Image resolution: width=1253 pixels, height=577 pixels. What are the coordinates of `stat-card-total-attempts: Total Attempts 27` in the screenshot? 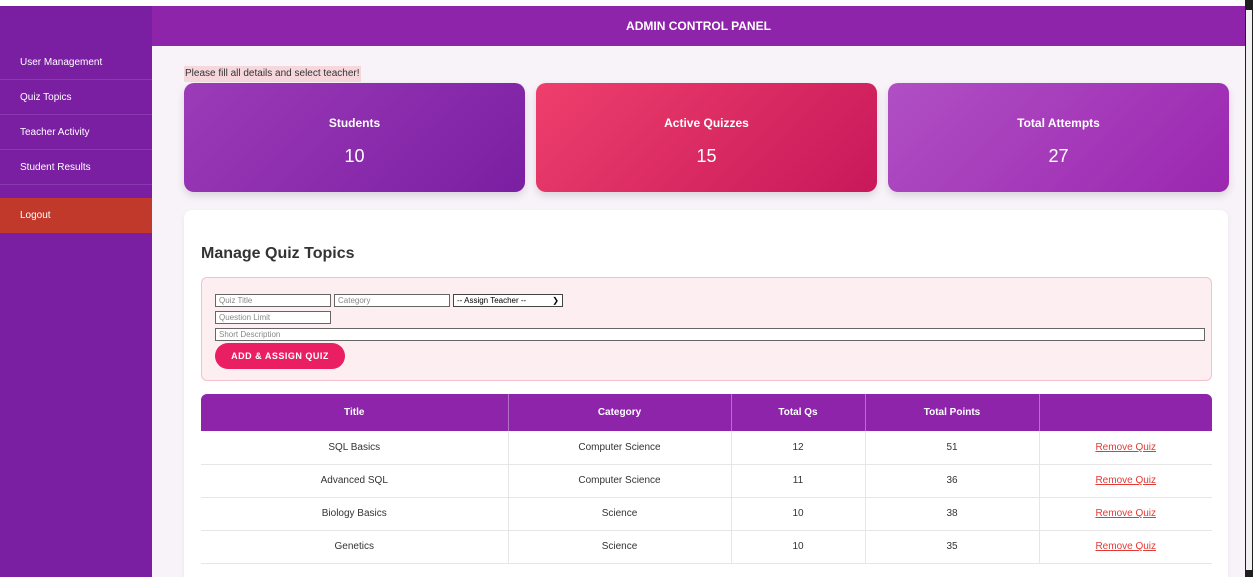 It's located at (1058, 137).